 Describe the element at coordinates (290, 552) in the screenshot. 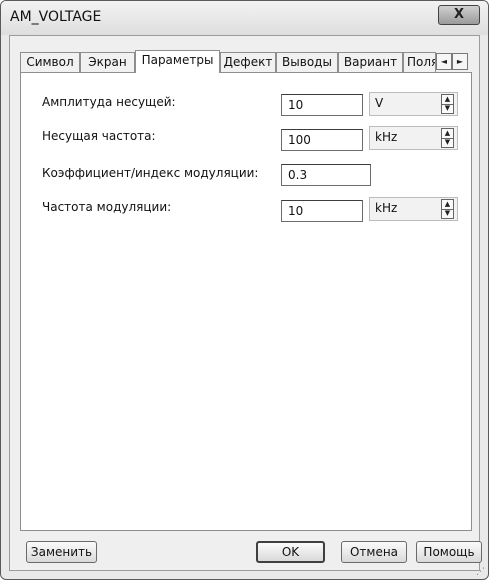

I see `ok-button: OK` at that location.